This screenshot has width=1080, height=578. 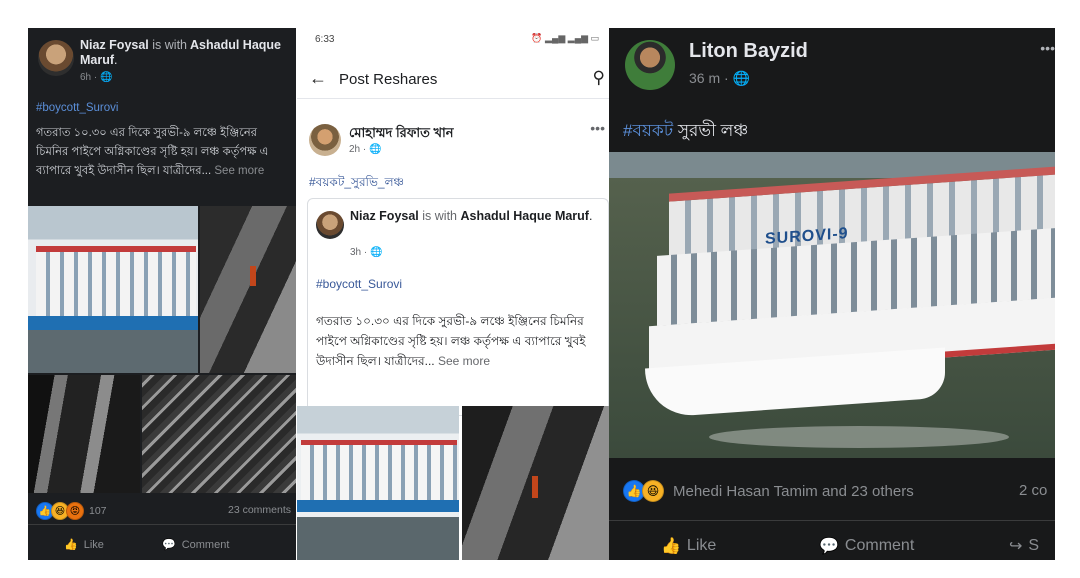 I want to click on header-title: Post Reshares, so click(x=388, y=79).